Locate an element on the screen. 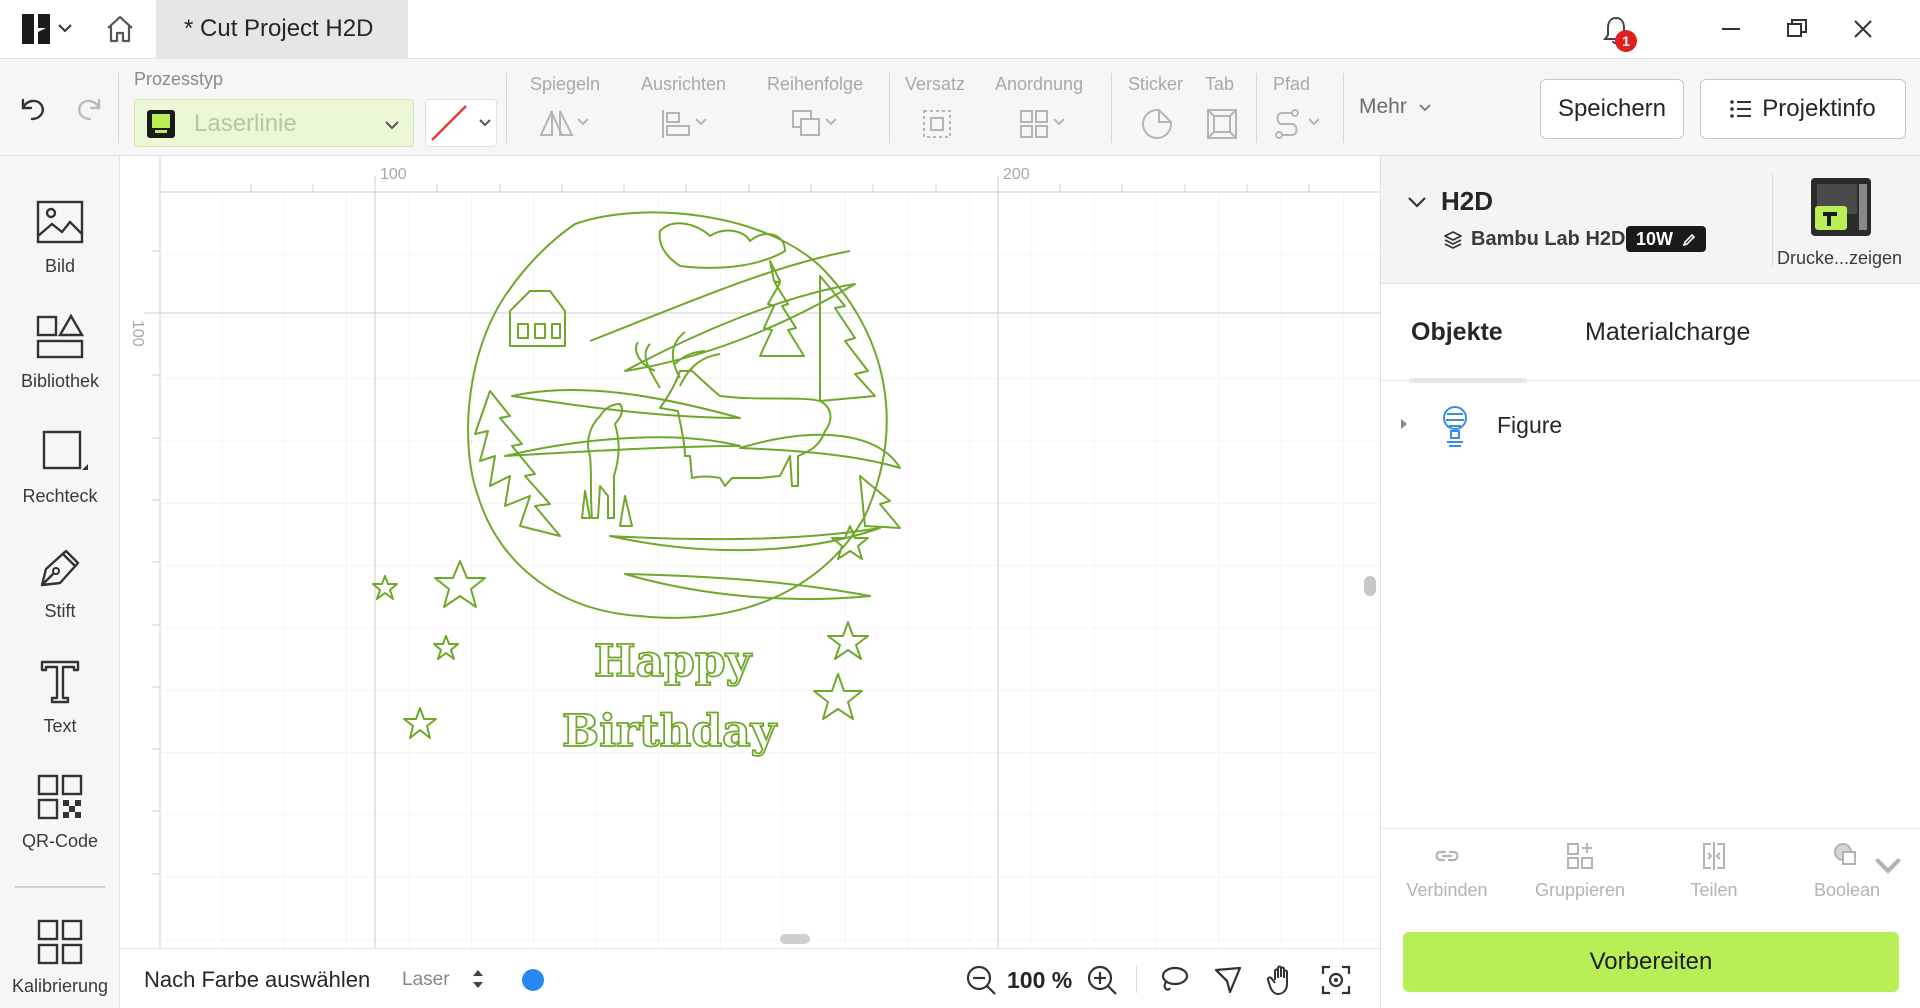  zoom-in-icon is located at coordinates (1102, 980).